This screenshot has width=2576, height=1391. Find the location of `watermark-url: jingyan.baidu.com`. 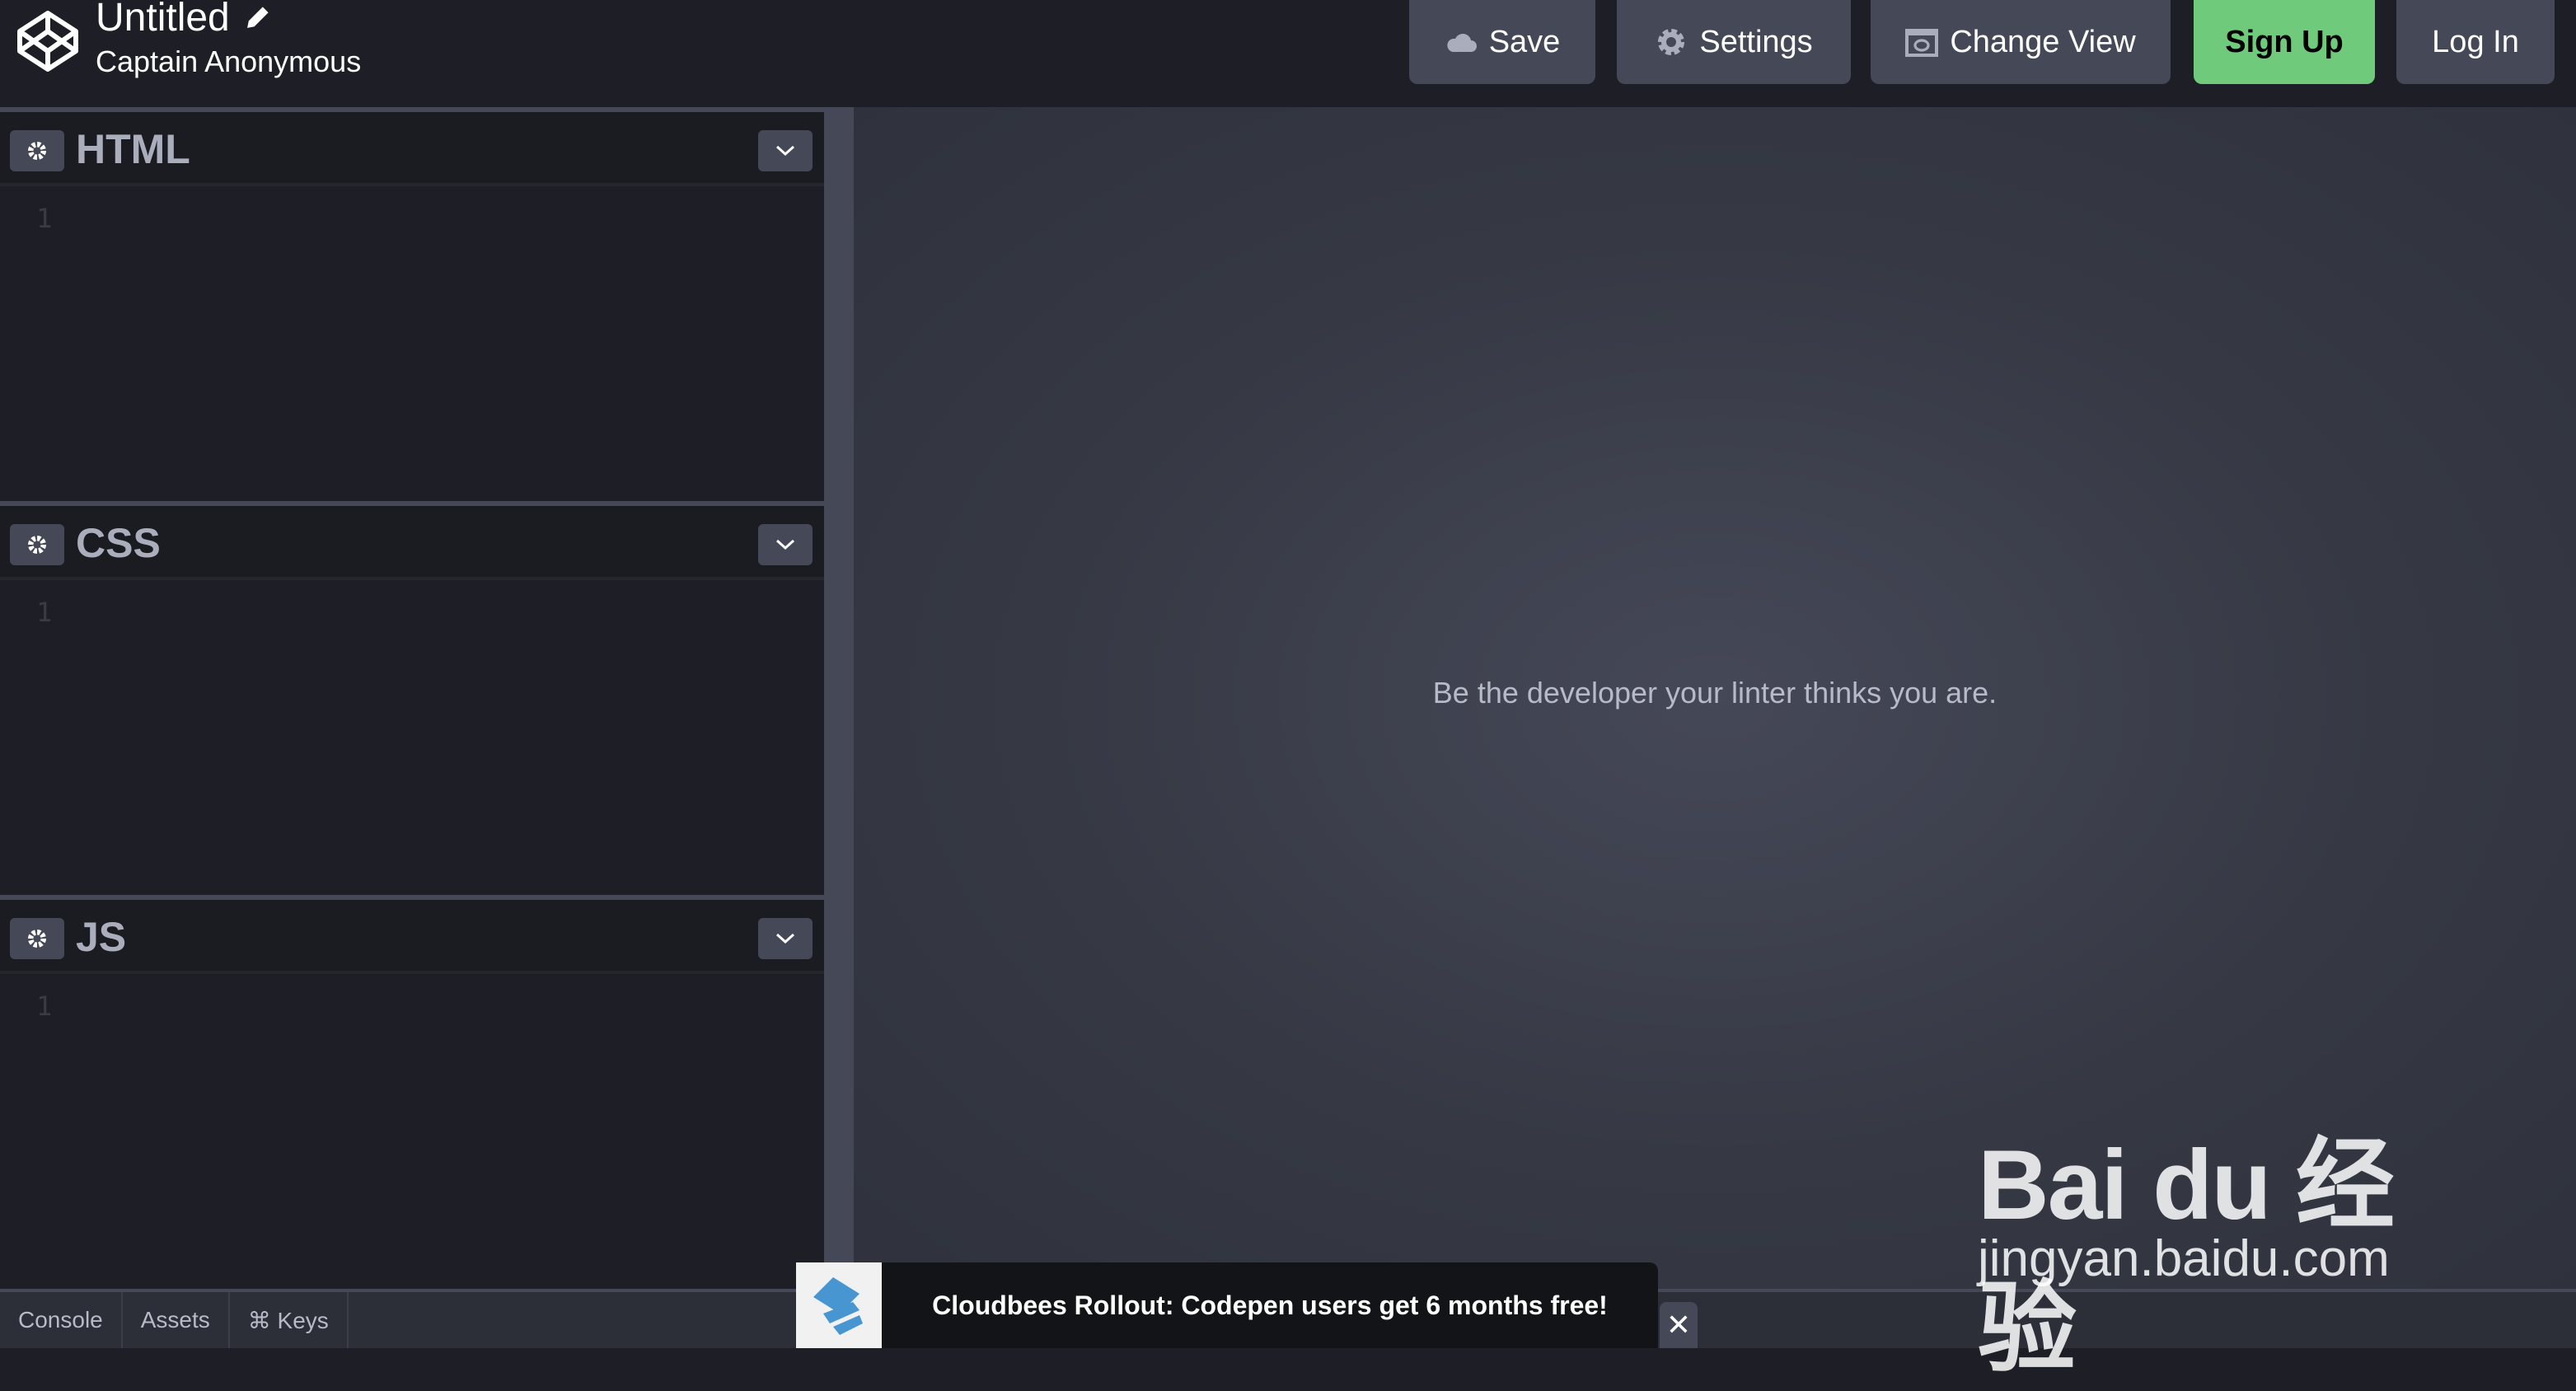

watermark-url: jingyan.baidu.com is located at coordinates (2184, 1258).